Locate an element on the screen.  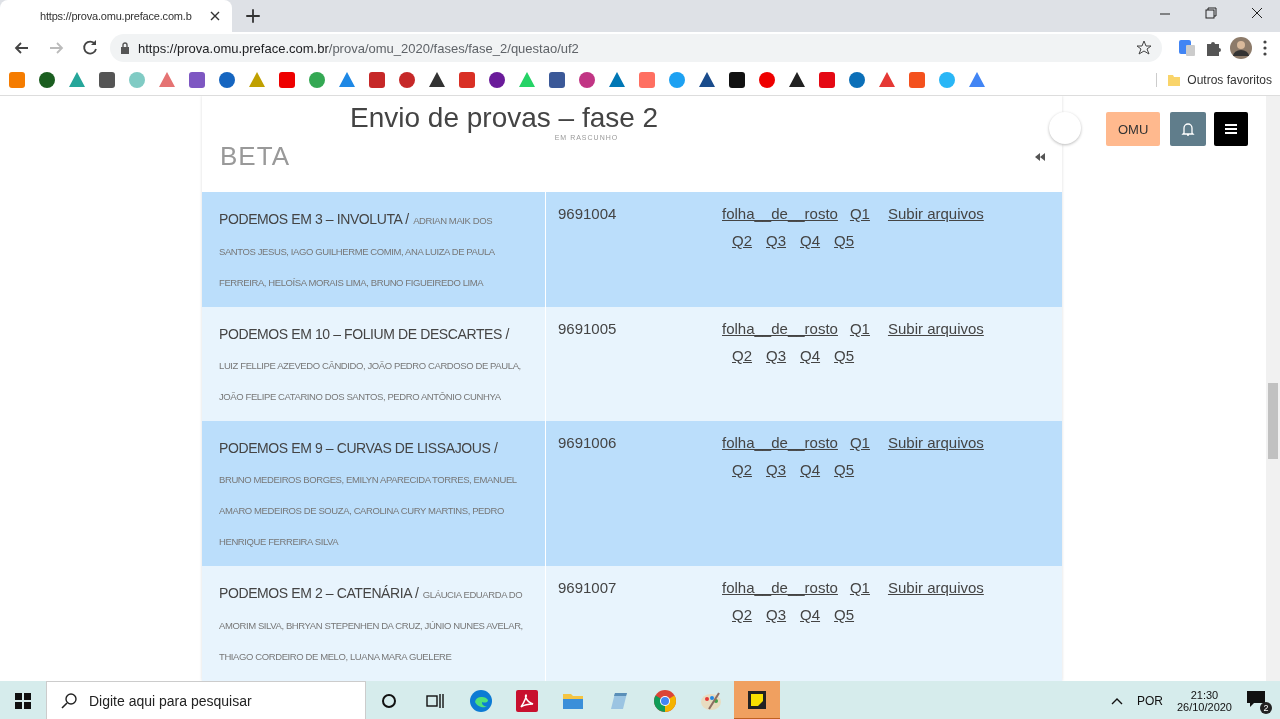
toggle-circle is located at coordinates (1065, 128).